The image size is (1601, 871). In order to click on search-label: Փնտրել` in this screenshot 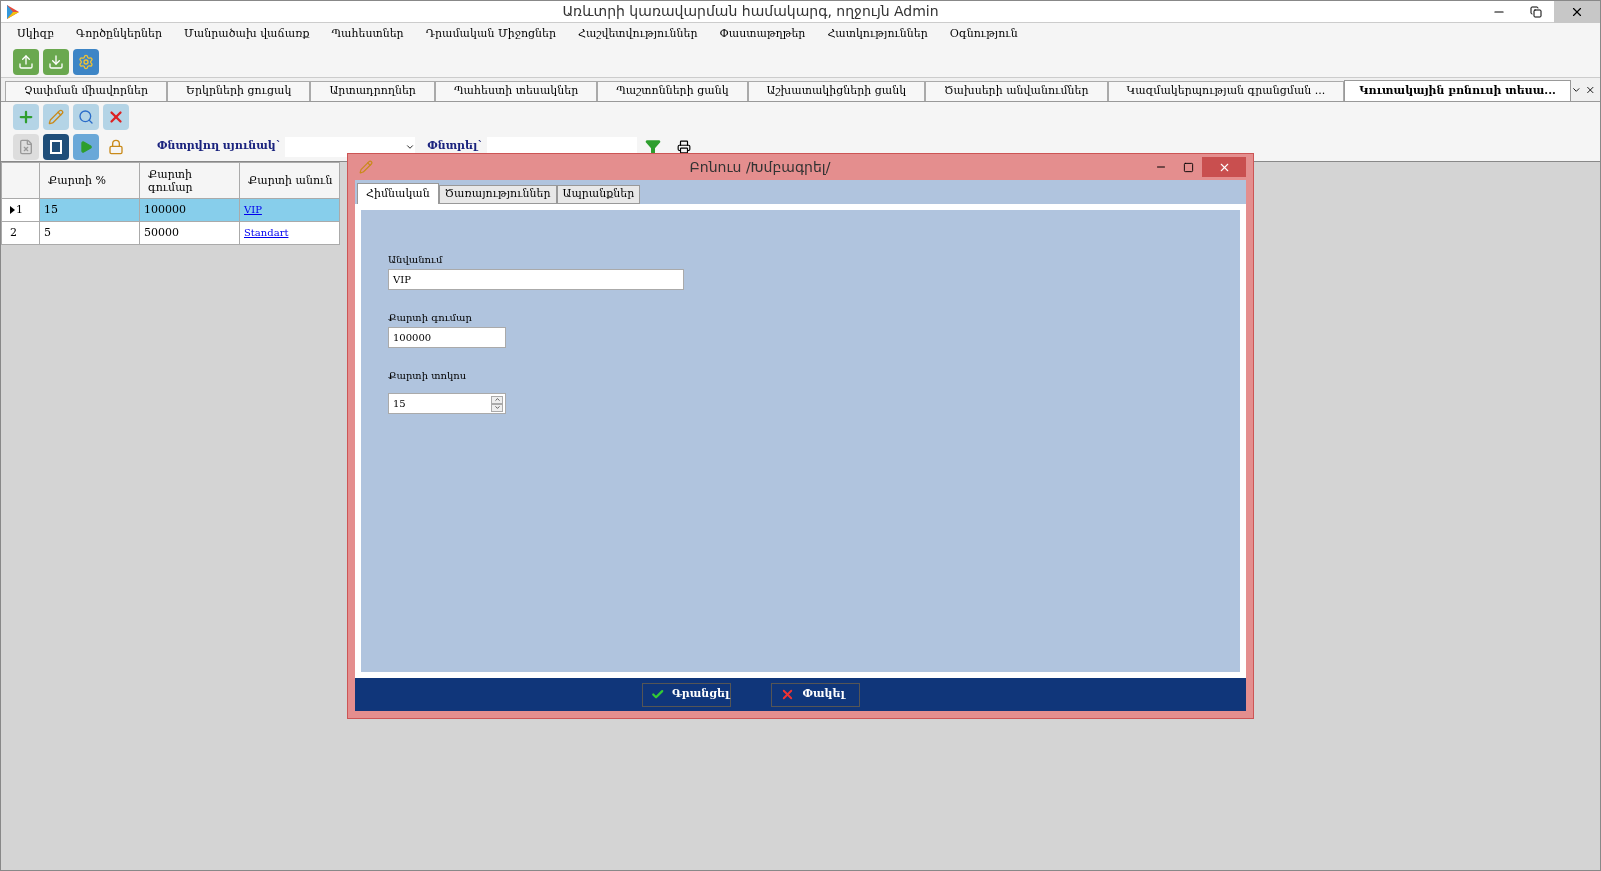, I will do `click(455, 146)`.